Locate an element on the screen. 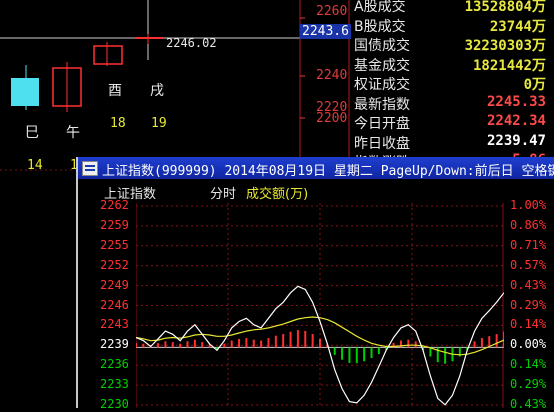 The height and width of the screenshot is (412, 554). info-row: 今日开盘 2242.34 is located at coordinates (452, 123).